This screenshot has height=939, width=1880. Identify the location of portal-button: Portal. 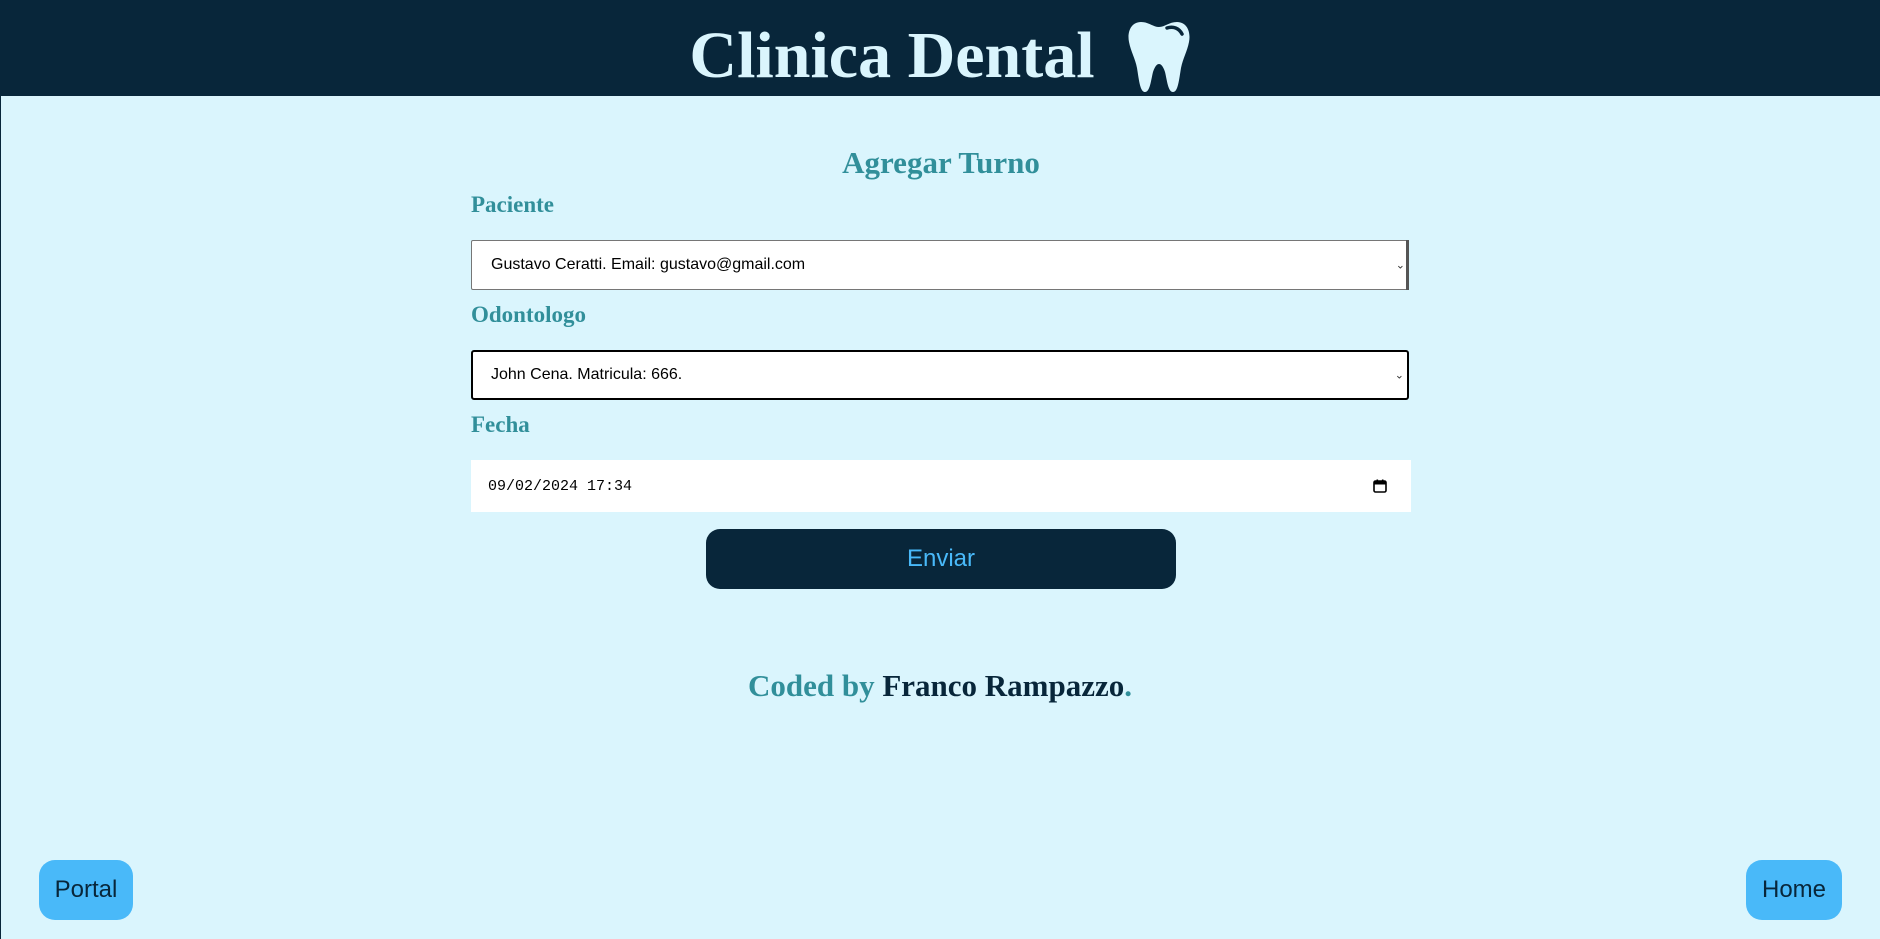
(86, 890).